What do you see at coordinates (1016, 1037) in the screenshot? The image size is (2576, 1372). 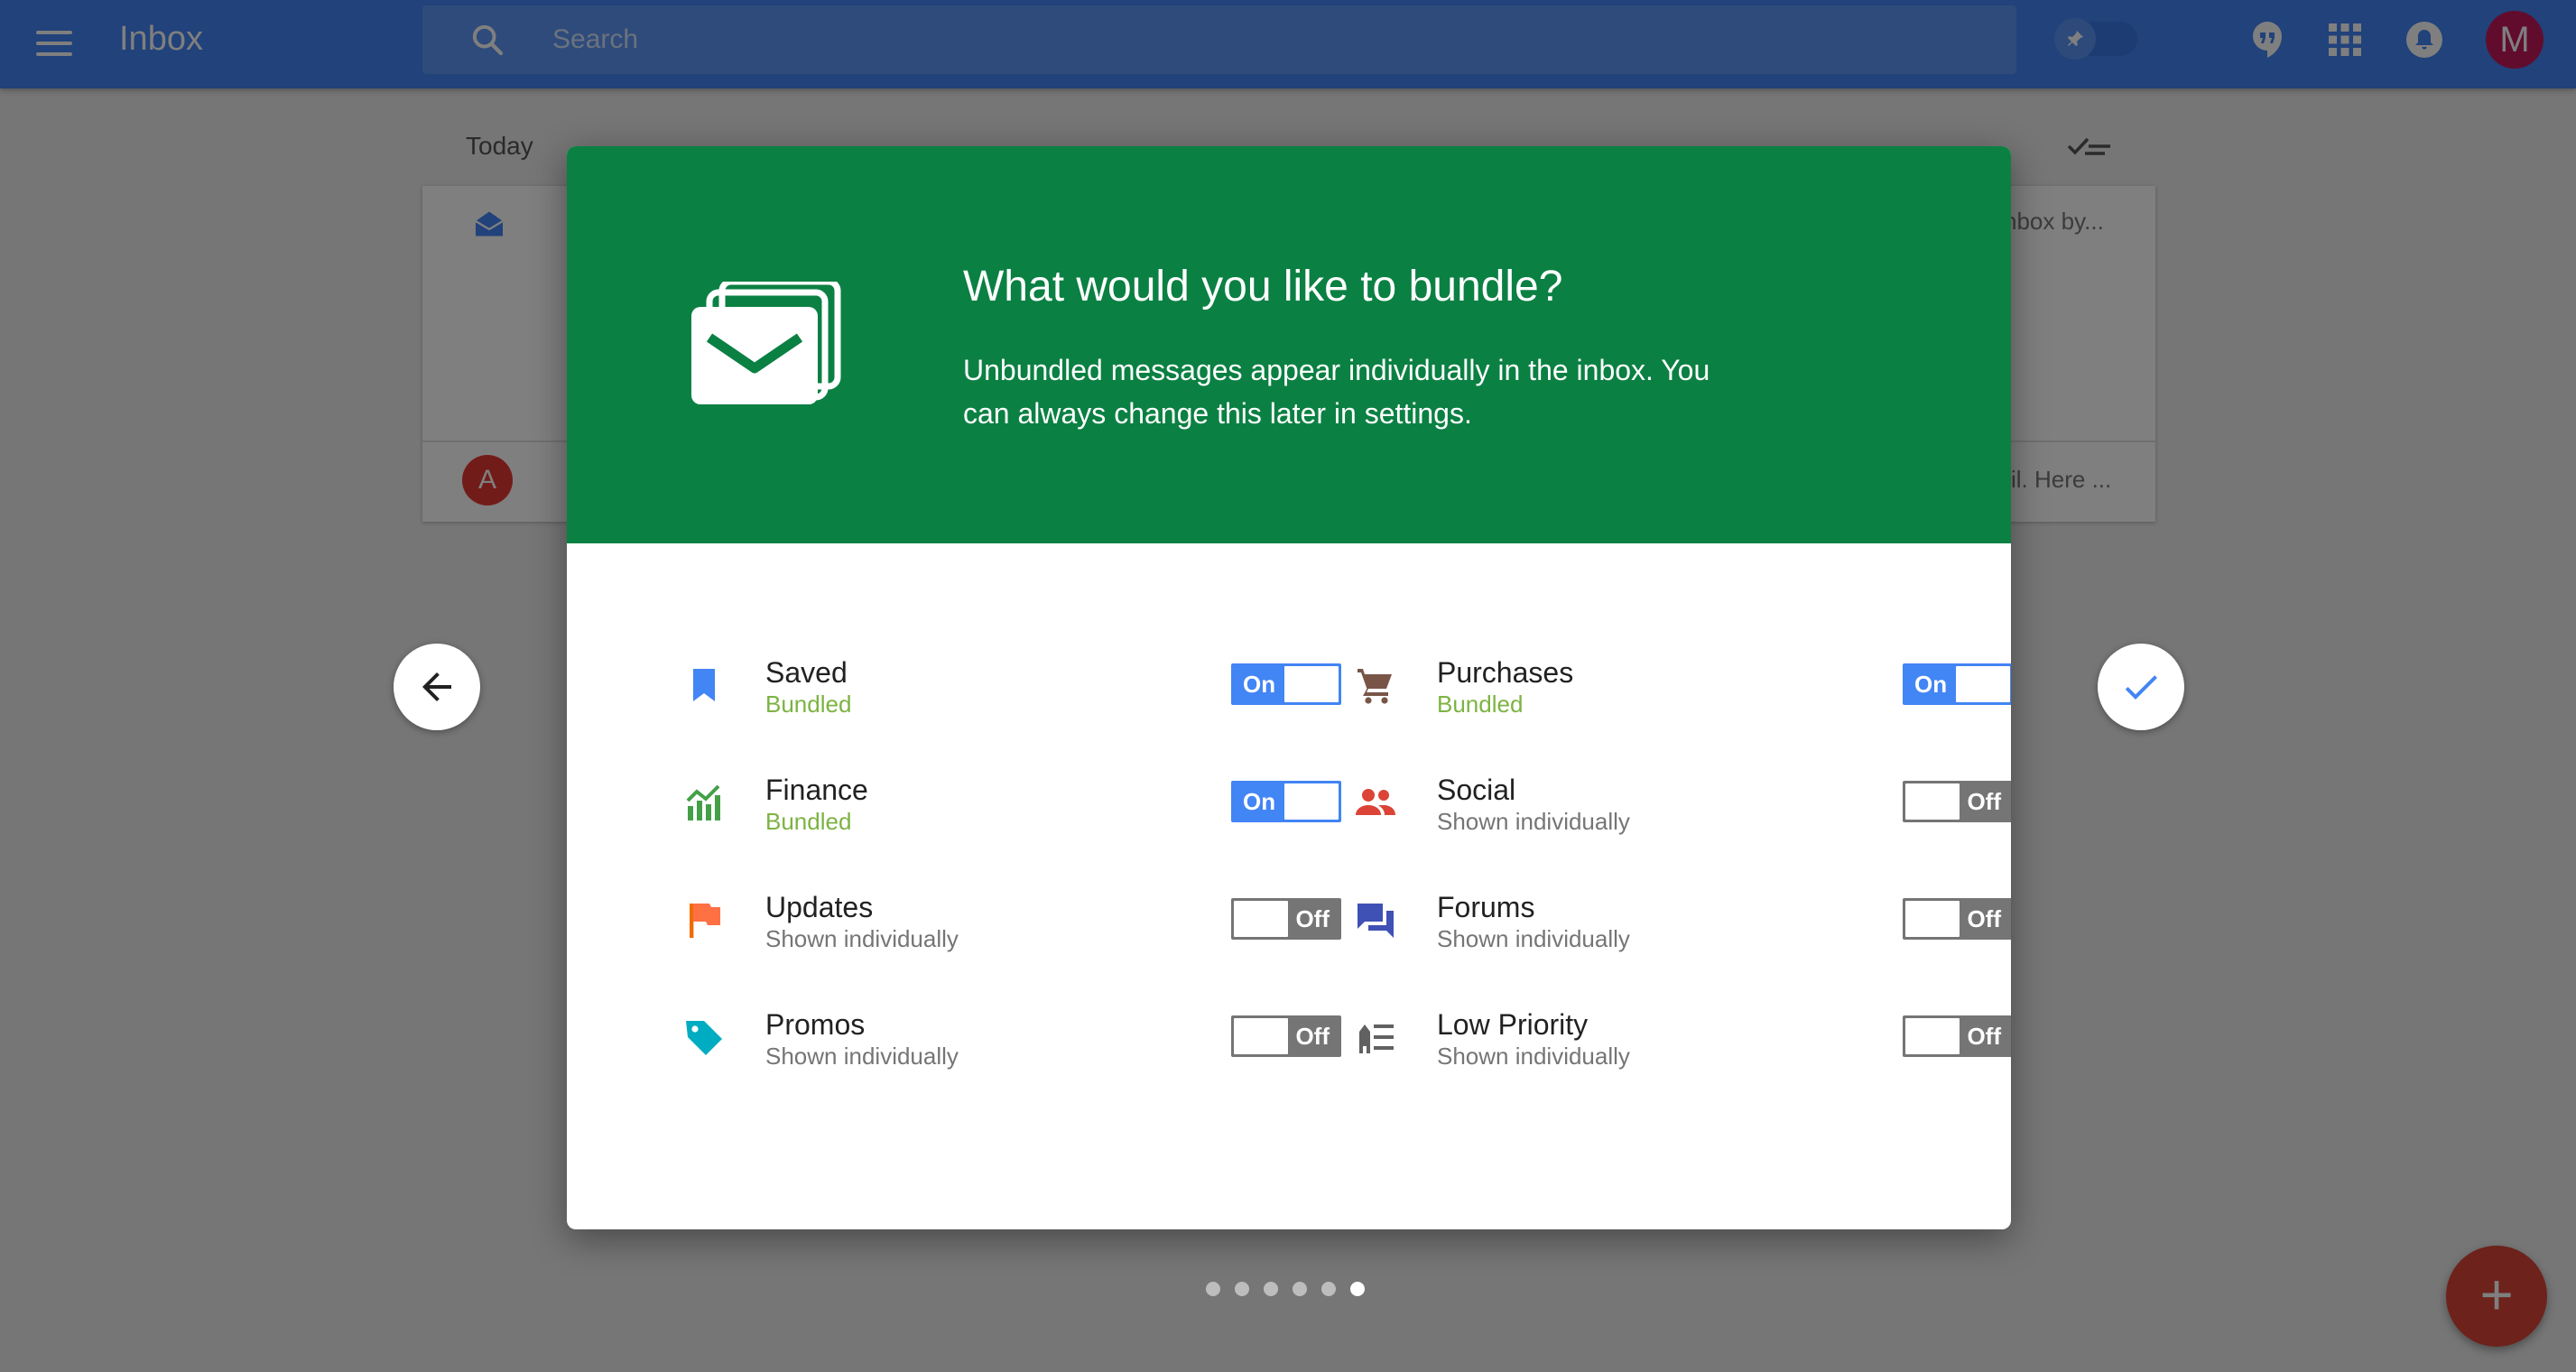 I see `bundle-option-promos: Promos Shown individually Off` at bounding box center [1016, 1037].